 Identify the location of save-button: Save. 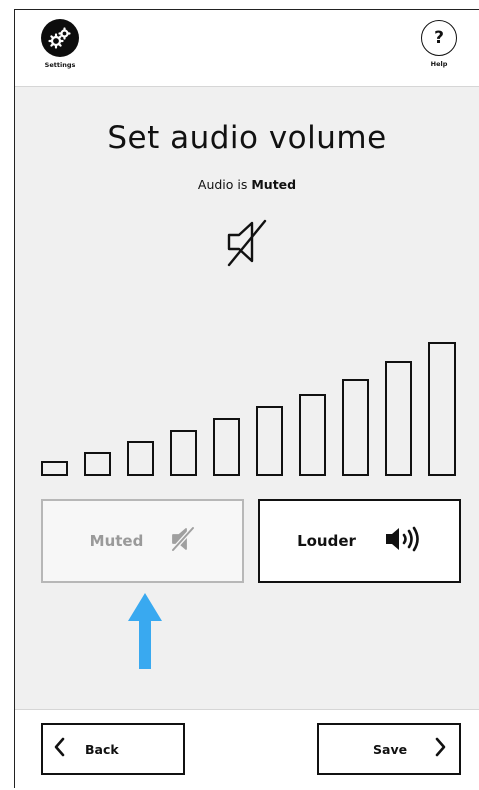
(389, 749).